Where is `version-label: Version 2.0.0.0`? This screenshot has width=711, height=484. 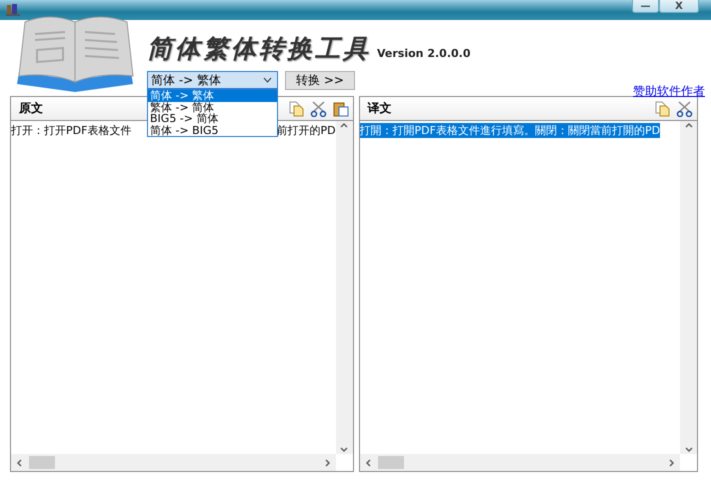 version-label: Version 2.0.0.0 is located at coordinates (423, 53).